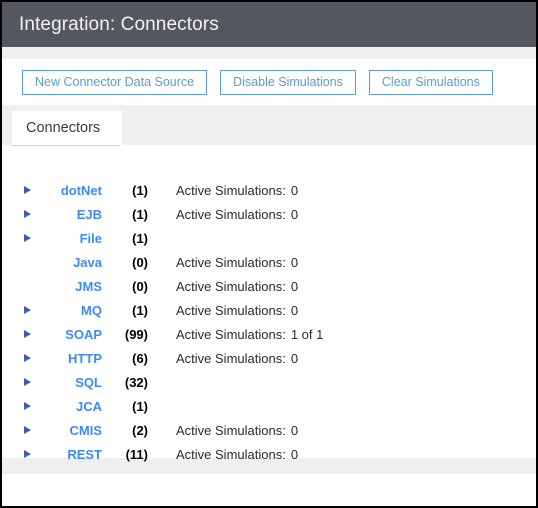 This screenshot has height=508, width=538. What do you see at coordinates (87, 262) in the screenshot?
I see `connector-link-java: Java` at bounding box center [87, 262].